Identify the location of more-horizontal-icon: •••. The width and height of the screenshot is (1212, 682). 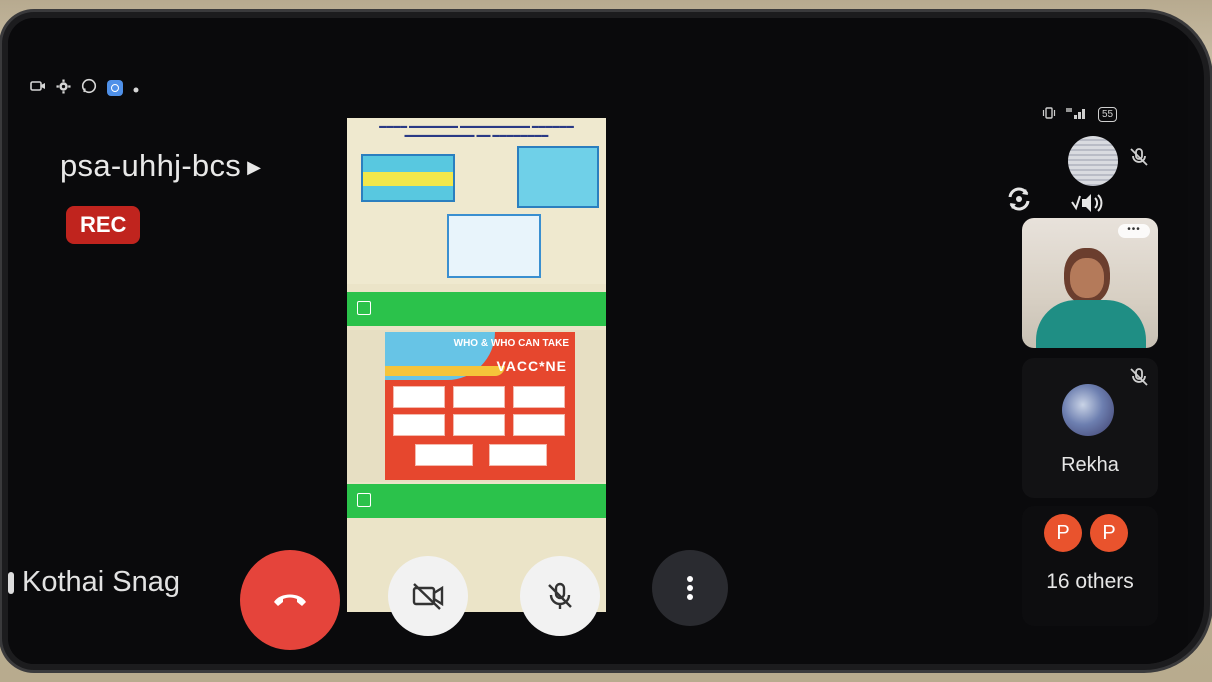
(1134, 231).